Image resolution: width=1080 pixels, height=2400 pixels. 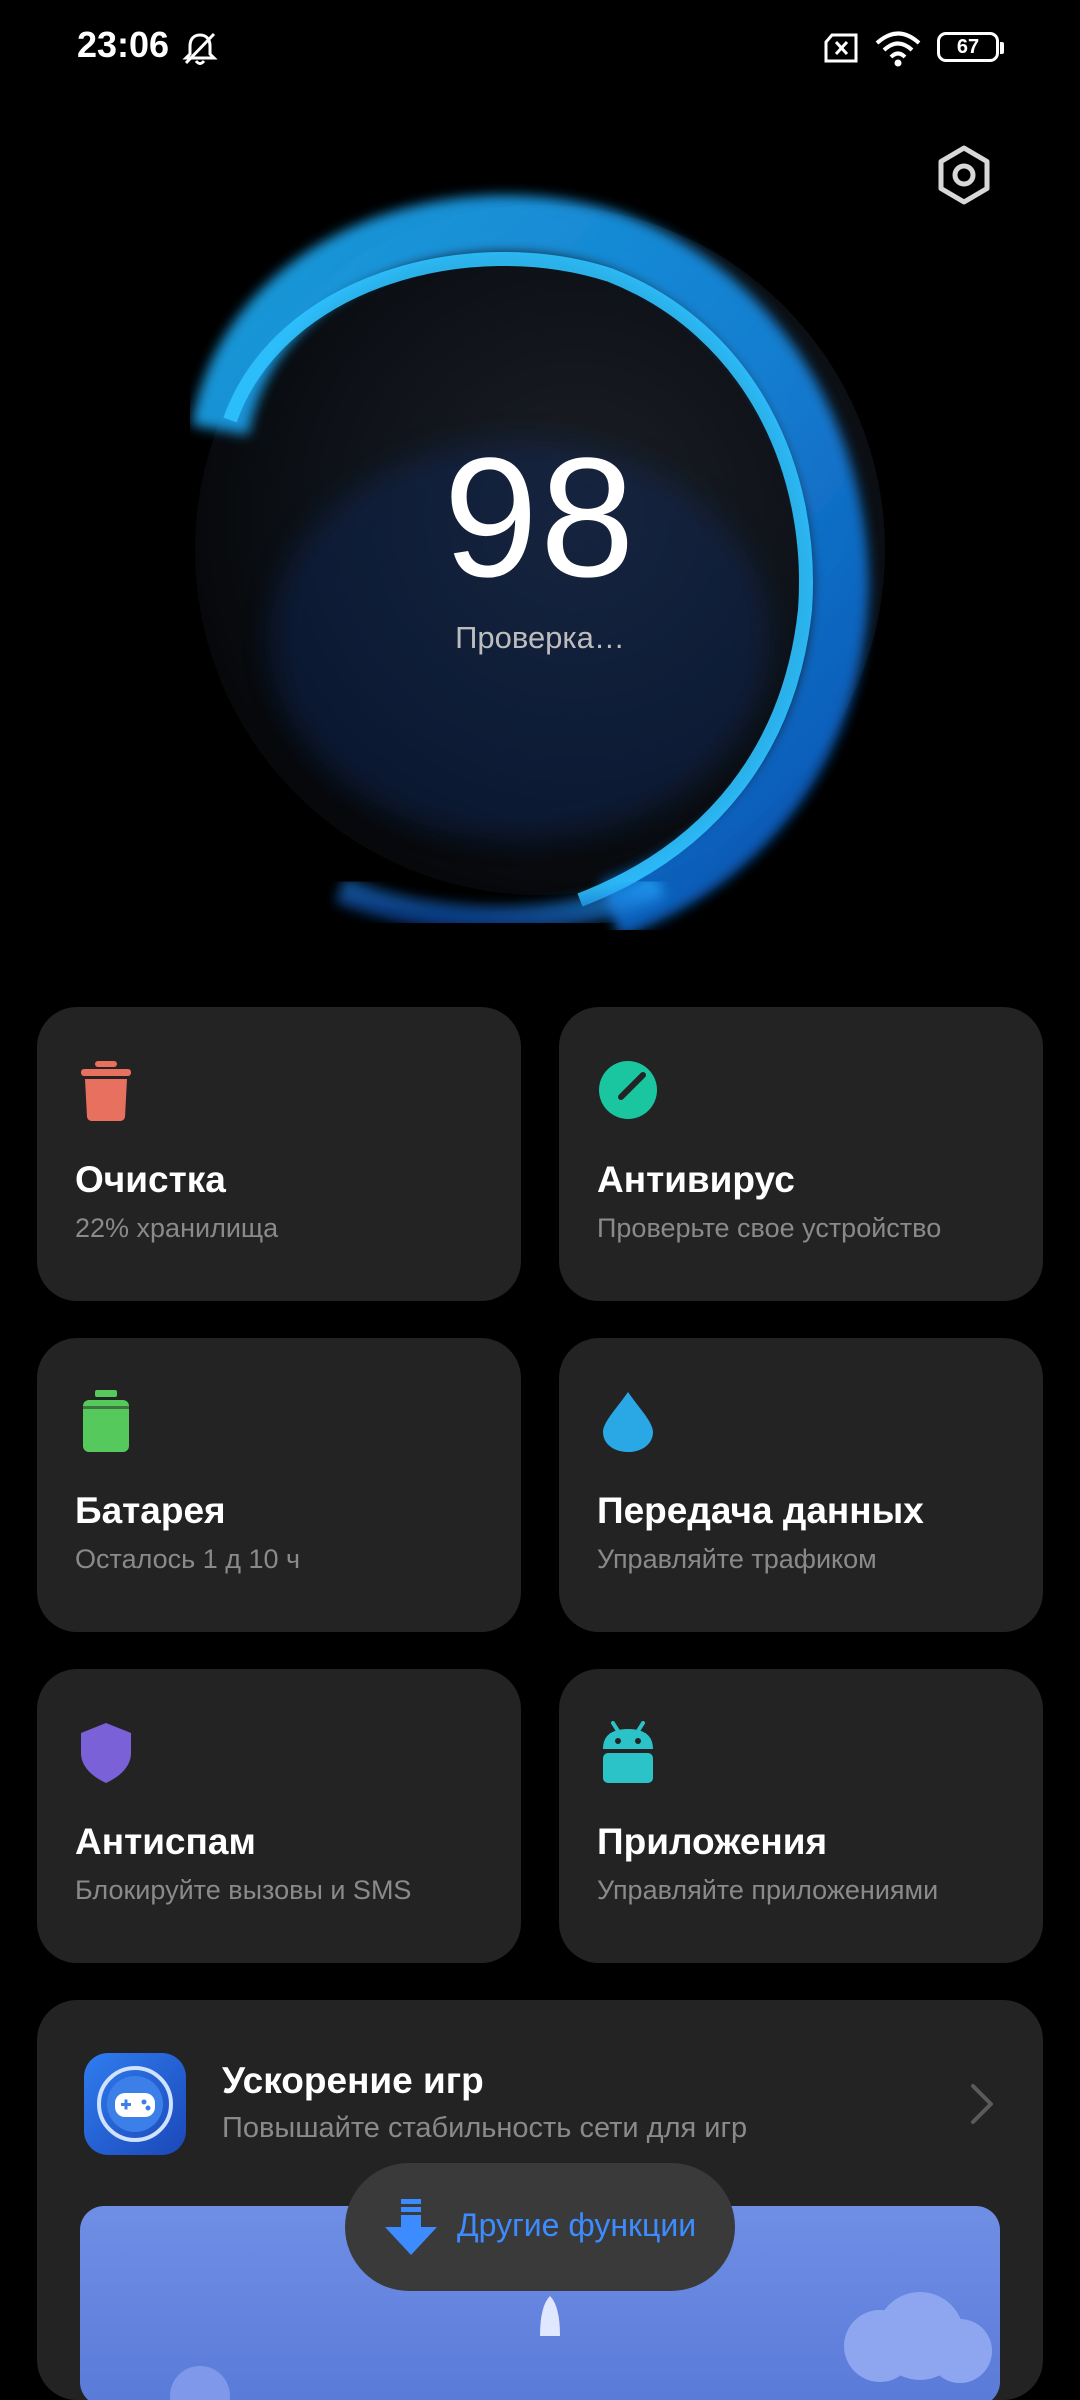 I want to click on gamepad-icon, so click(x=135, y=2104).